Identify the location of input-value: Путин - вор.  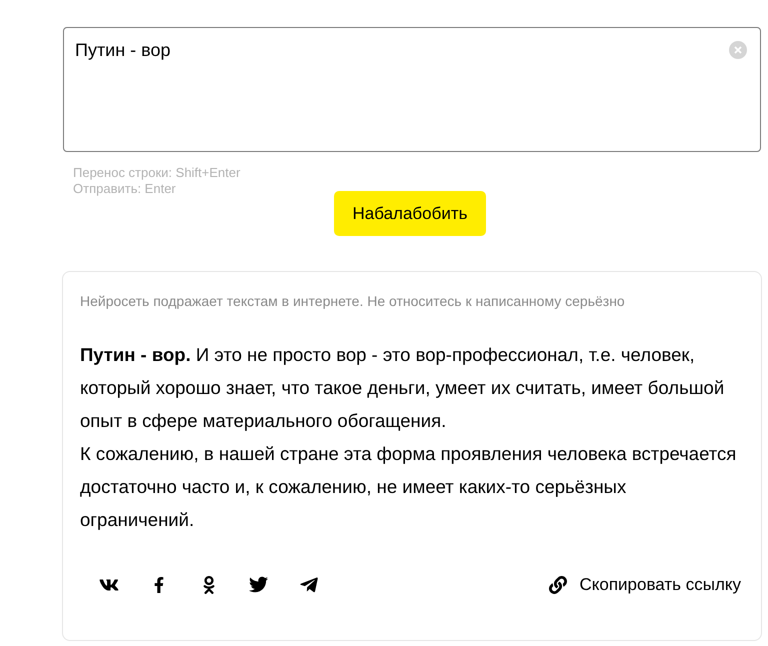
(123, 50).